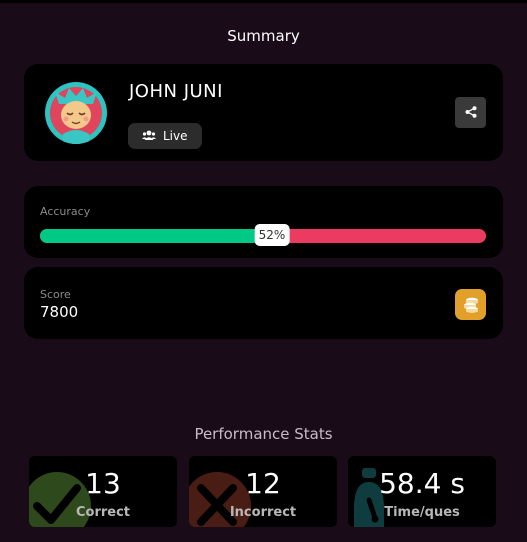 The height and width of the screenshot is (542, 527). What do you see at coordinates (103, 512) in the screenshot?
I see `correct-label: Correct` at bounding box center [103, 512].